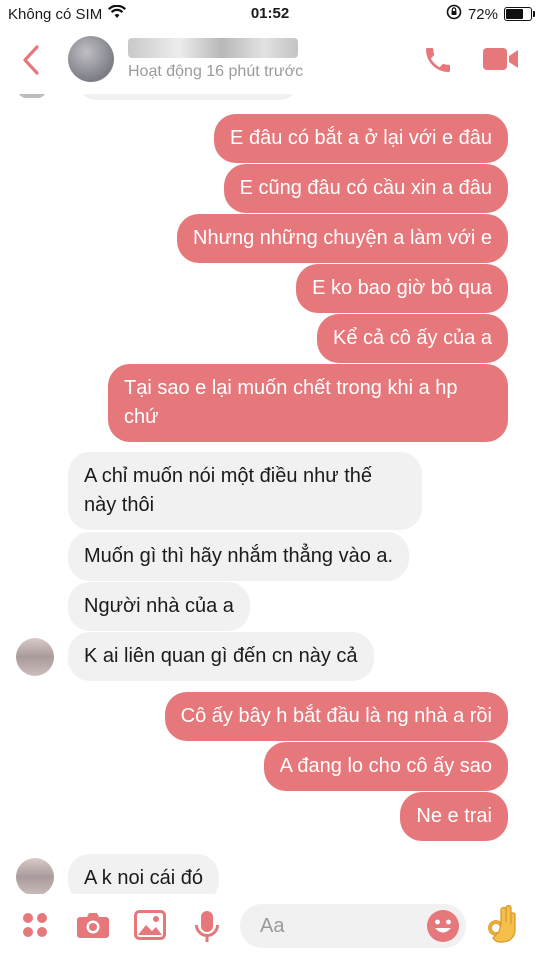 The height and width of the screenshot is (960, 540). Describe the element at coordinates (270, 61) in the screenshot. I see `conversation-header: Hoạt động 16 phút trước` at that location.